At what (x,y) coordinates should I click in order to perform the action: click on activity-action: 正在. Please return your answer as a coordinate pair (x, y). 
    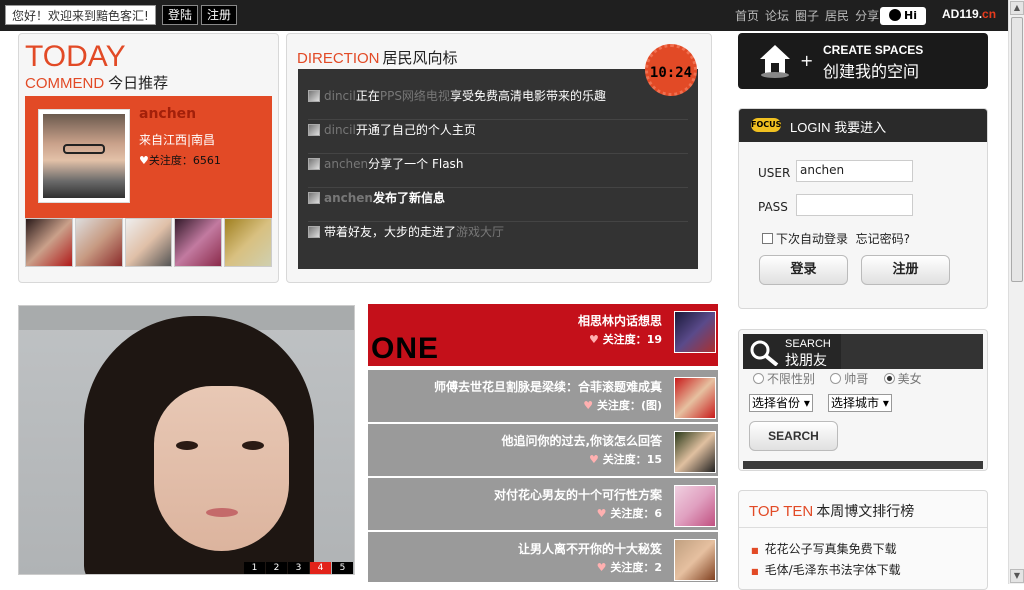
    Looking at the image, I should click on (367, 96).